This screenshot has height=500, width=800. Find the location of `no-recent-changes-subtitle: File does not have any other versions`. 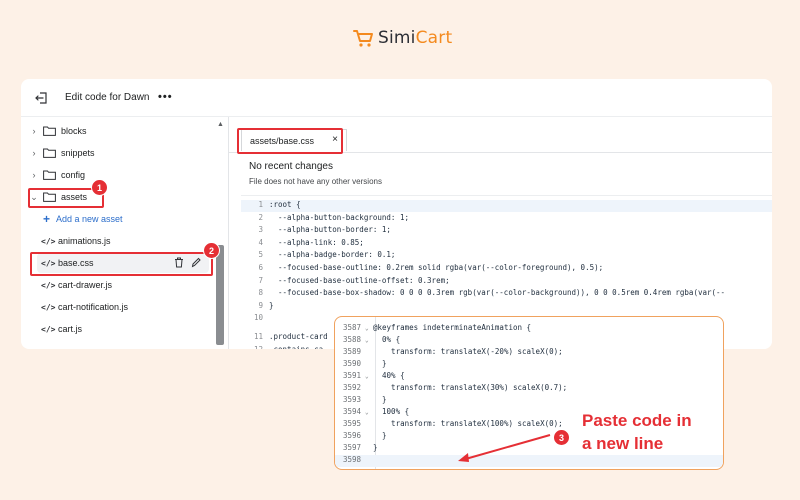

no-recent-changes-subtitle: File does not have any other versions is located at coordinates (315, 181).